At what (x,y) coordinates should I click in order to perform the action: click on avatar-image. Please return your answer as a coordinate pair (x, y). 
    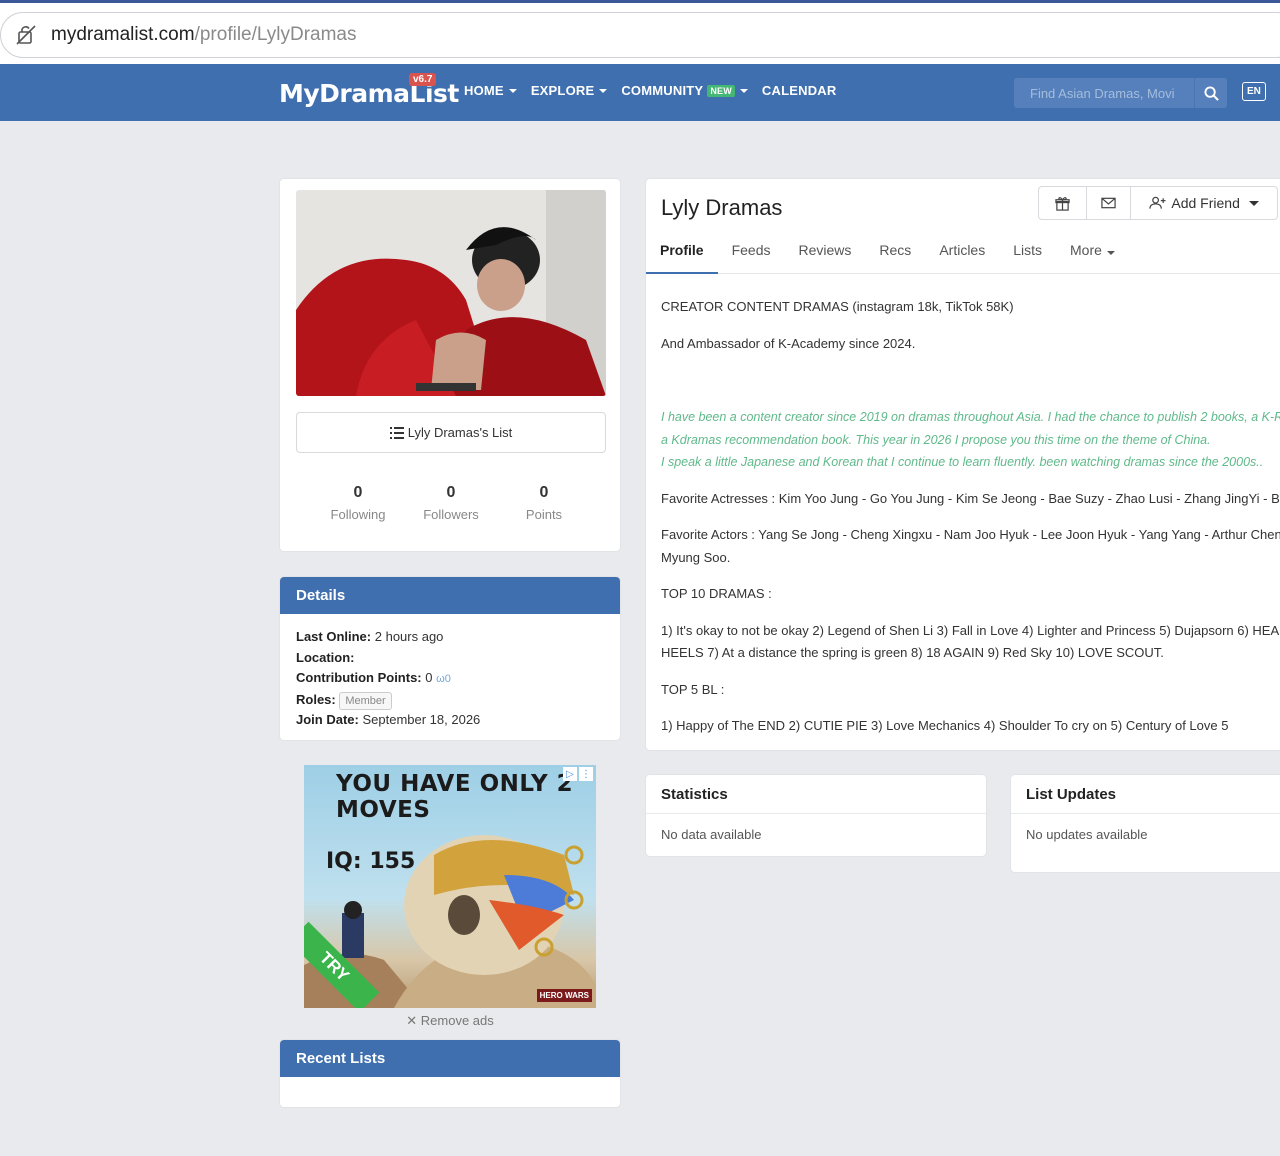
    Looking at the image, I should click on (451, 293).